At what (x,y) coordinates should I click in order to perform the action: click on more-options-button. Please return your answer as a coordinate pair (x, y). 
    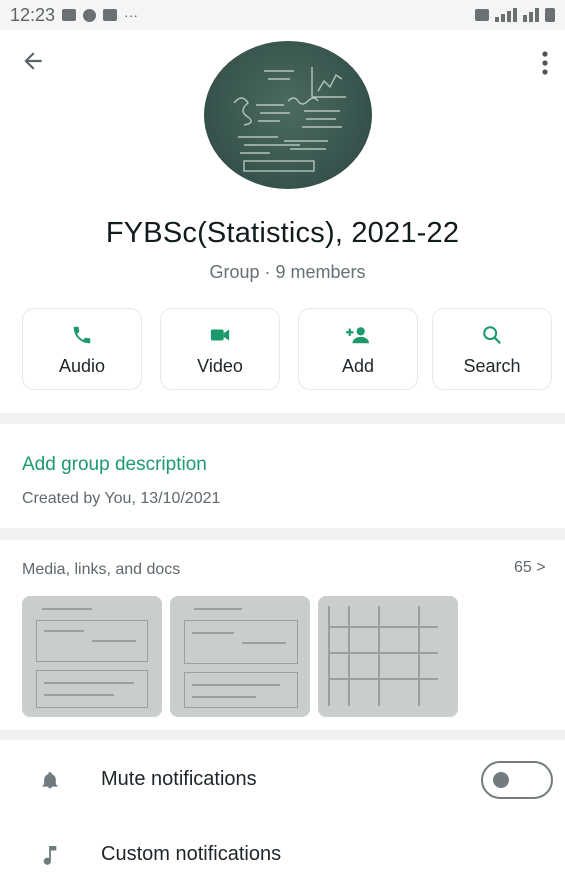
    Looking at the image, I should click on (545, 63).